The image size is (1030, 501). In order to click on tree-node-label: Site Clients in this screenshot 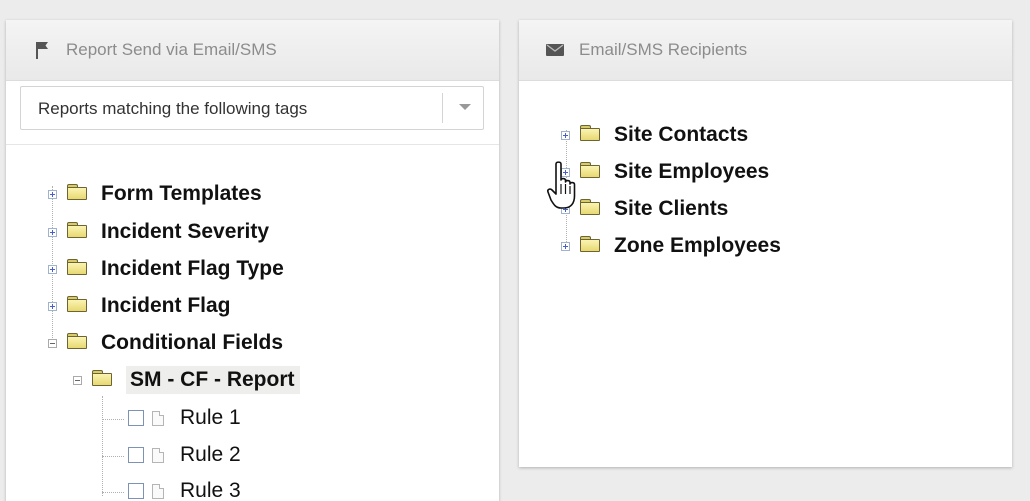, I will do `click(671, 209)`.